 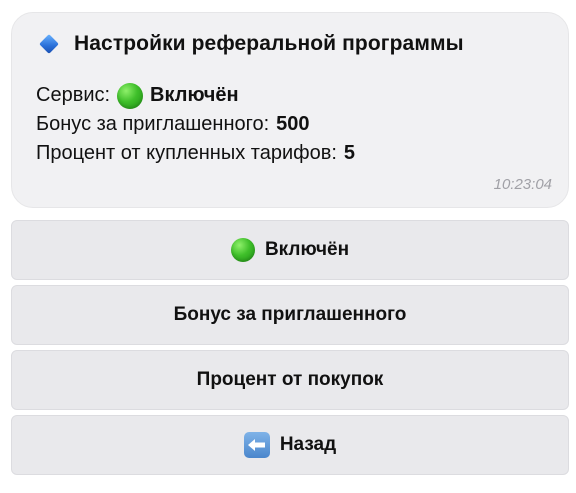 I want to click on toggle-service-button: Включён, so click(x=290, y=250).